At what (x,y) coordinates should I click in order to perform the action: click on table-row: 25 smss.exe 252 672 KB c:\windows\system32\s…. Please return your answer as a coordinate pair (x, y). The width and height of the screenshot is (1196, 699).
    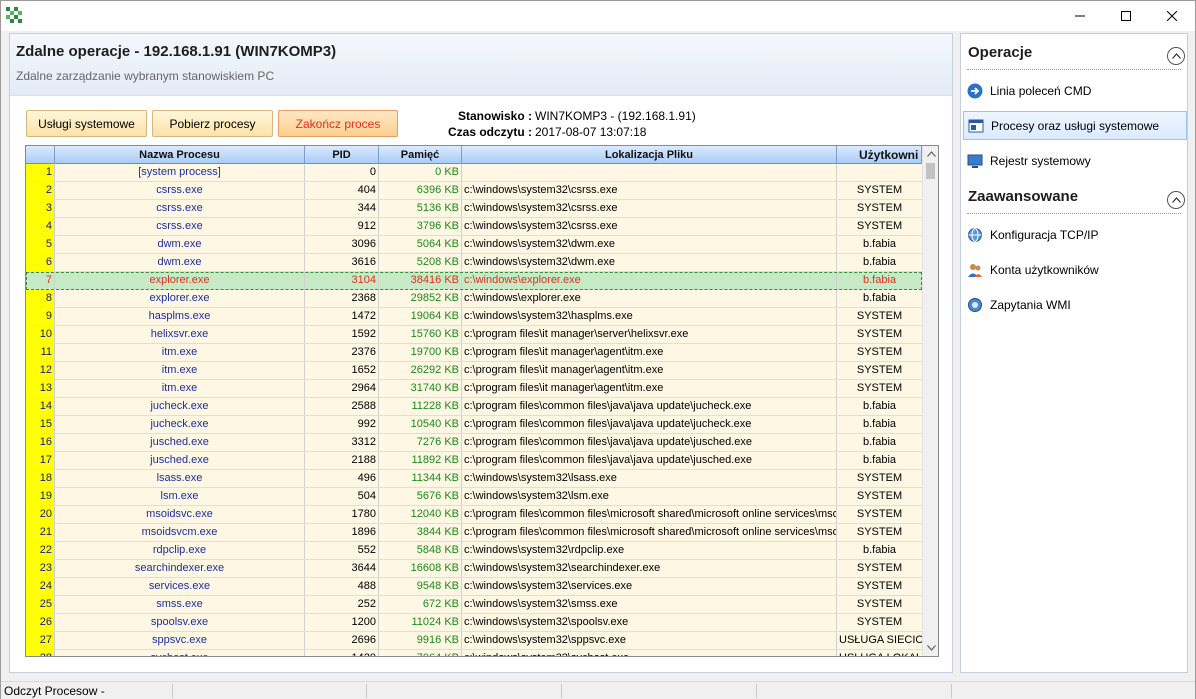
    Looking at the image, I should click on (474, 605).